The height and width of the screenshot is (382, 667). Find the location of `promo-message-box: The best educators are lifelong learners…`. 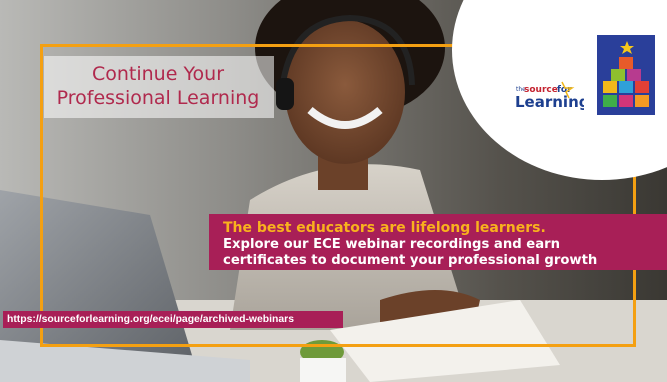

promo-message-box: The best educators are lifelong learners… is located at coordinates (438, 242).